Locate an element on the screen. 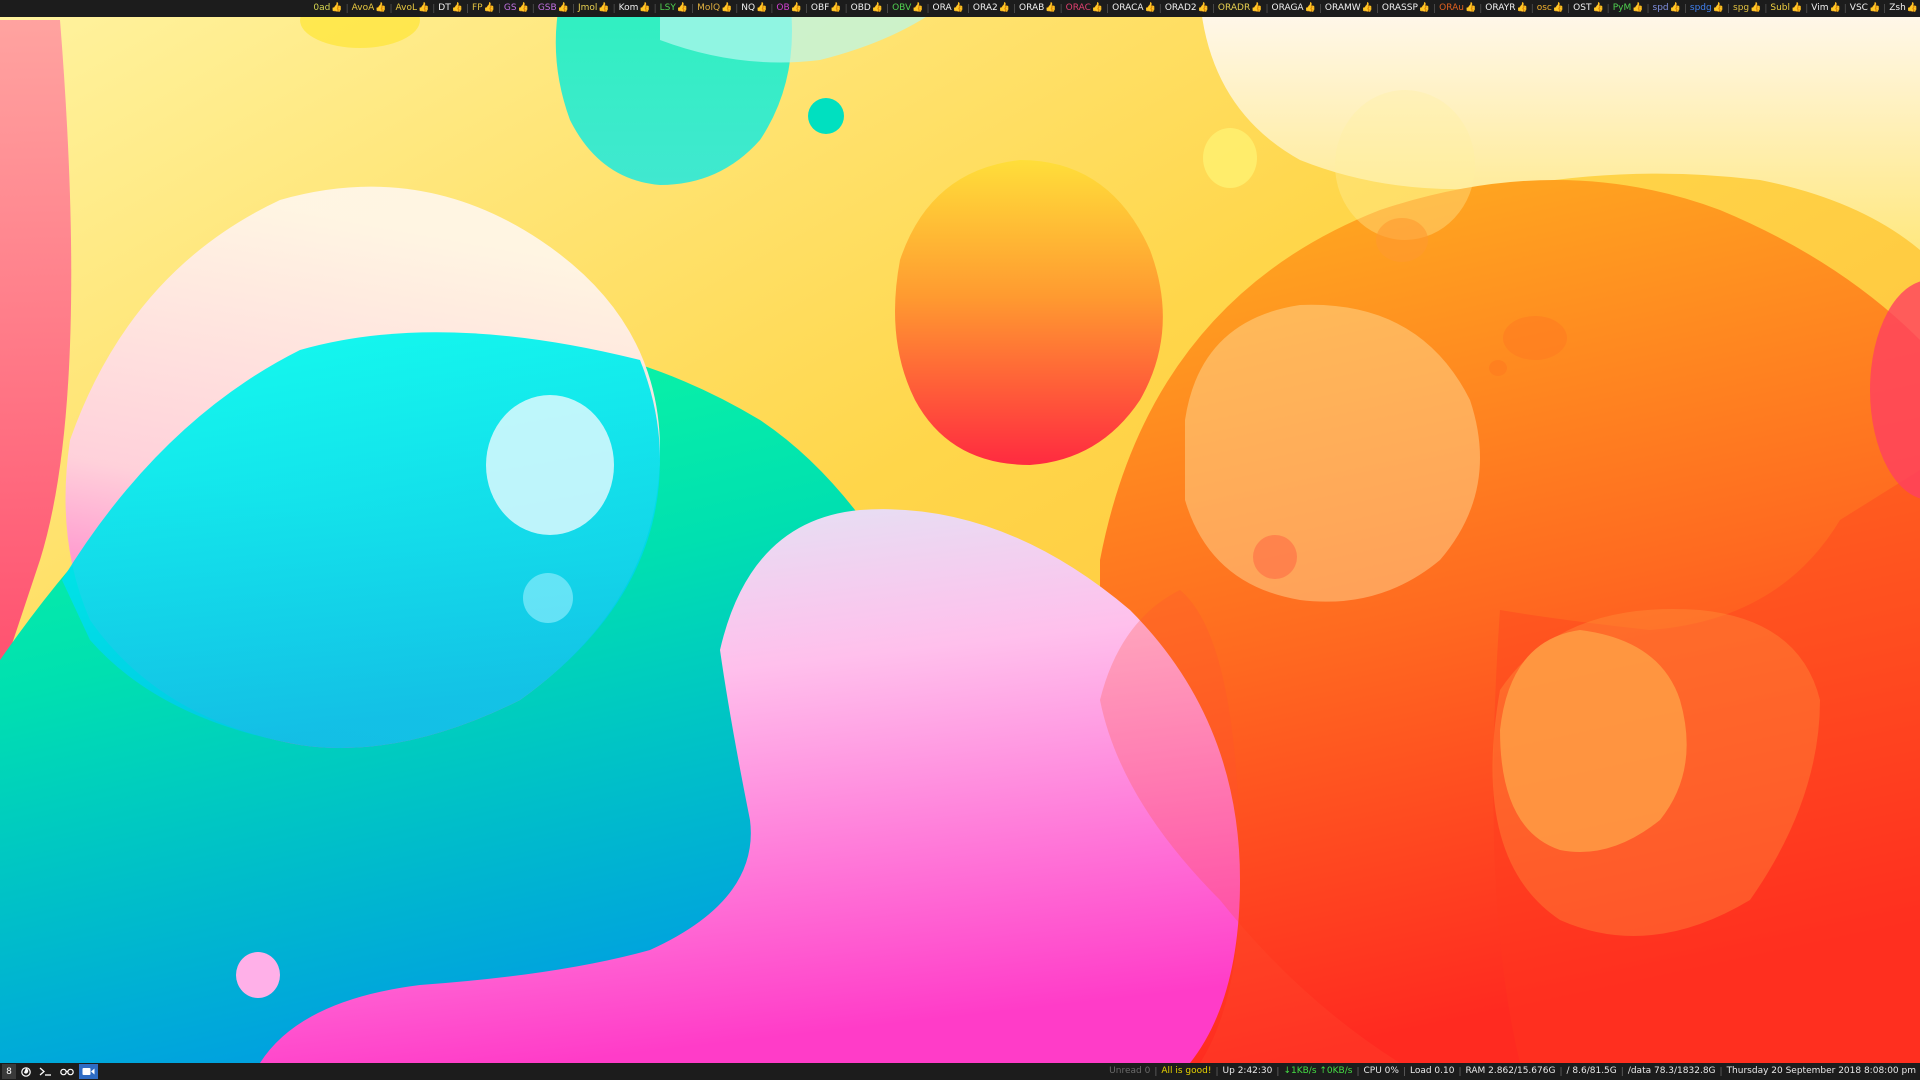  top-bar-item-vsc: VSC 👍 is located at coordinates (1865, 8).